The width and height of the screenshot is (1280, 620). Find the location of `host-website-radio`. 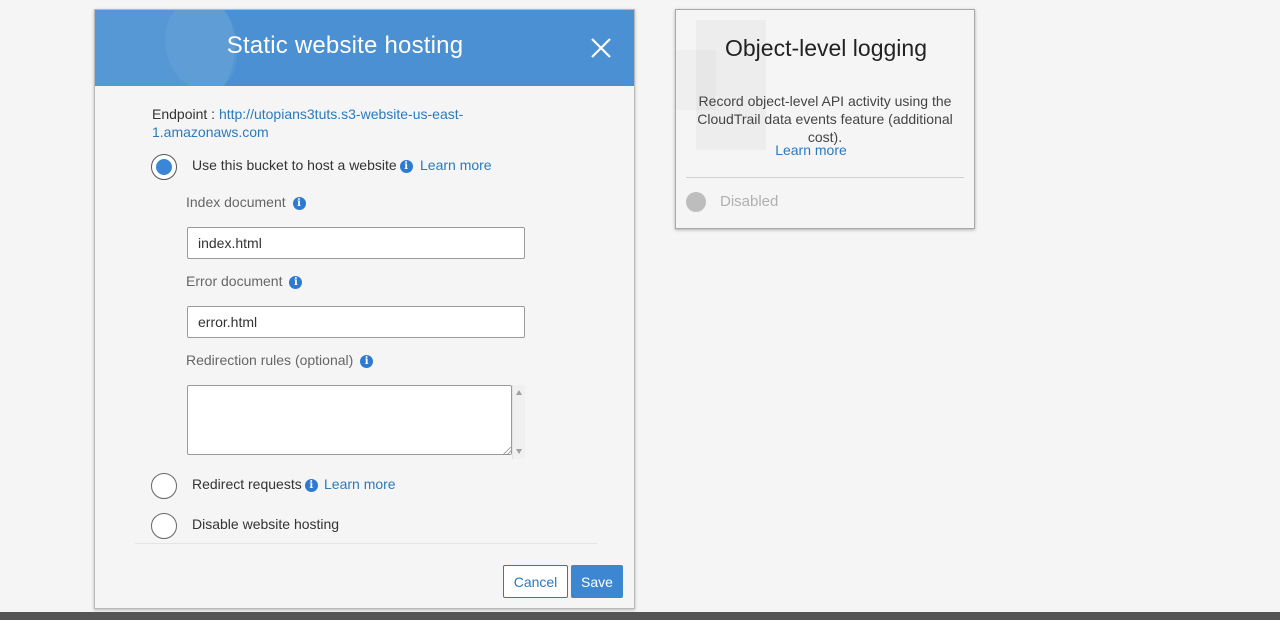

host-website-radio is located at coordinates (164, 167).